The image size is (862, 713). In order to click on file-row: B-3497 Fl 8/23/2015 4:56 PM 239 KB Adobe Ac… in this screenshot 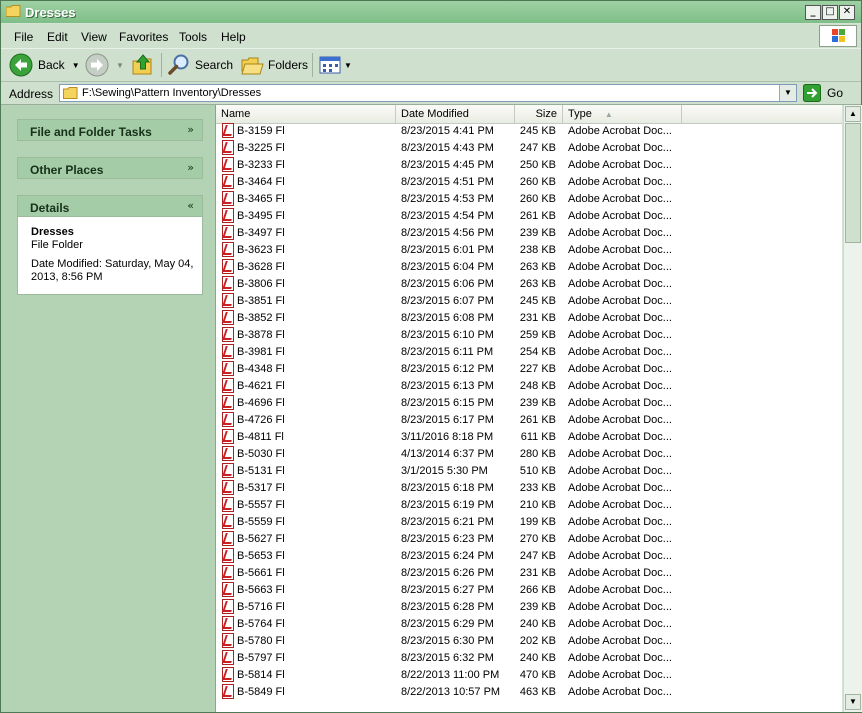, I will do `click(449, 233)`.